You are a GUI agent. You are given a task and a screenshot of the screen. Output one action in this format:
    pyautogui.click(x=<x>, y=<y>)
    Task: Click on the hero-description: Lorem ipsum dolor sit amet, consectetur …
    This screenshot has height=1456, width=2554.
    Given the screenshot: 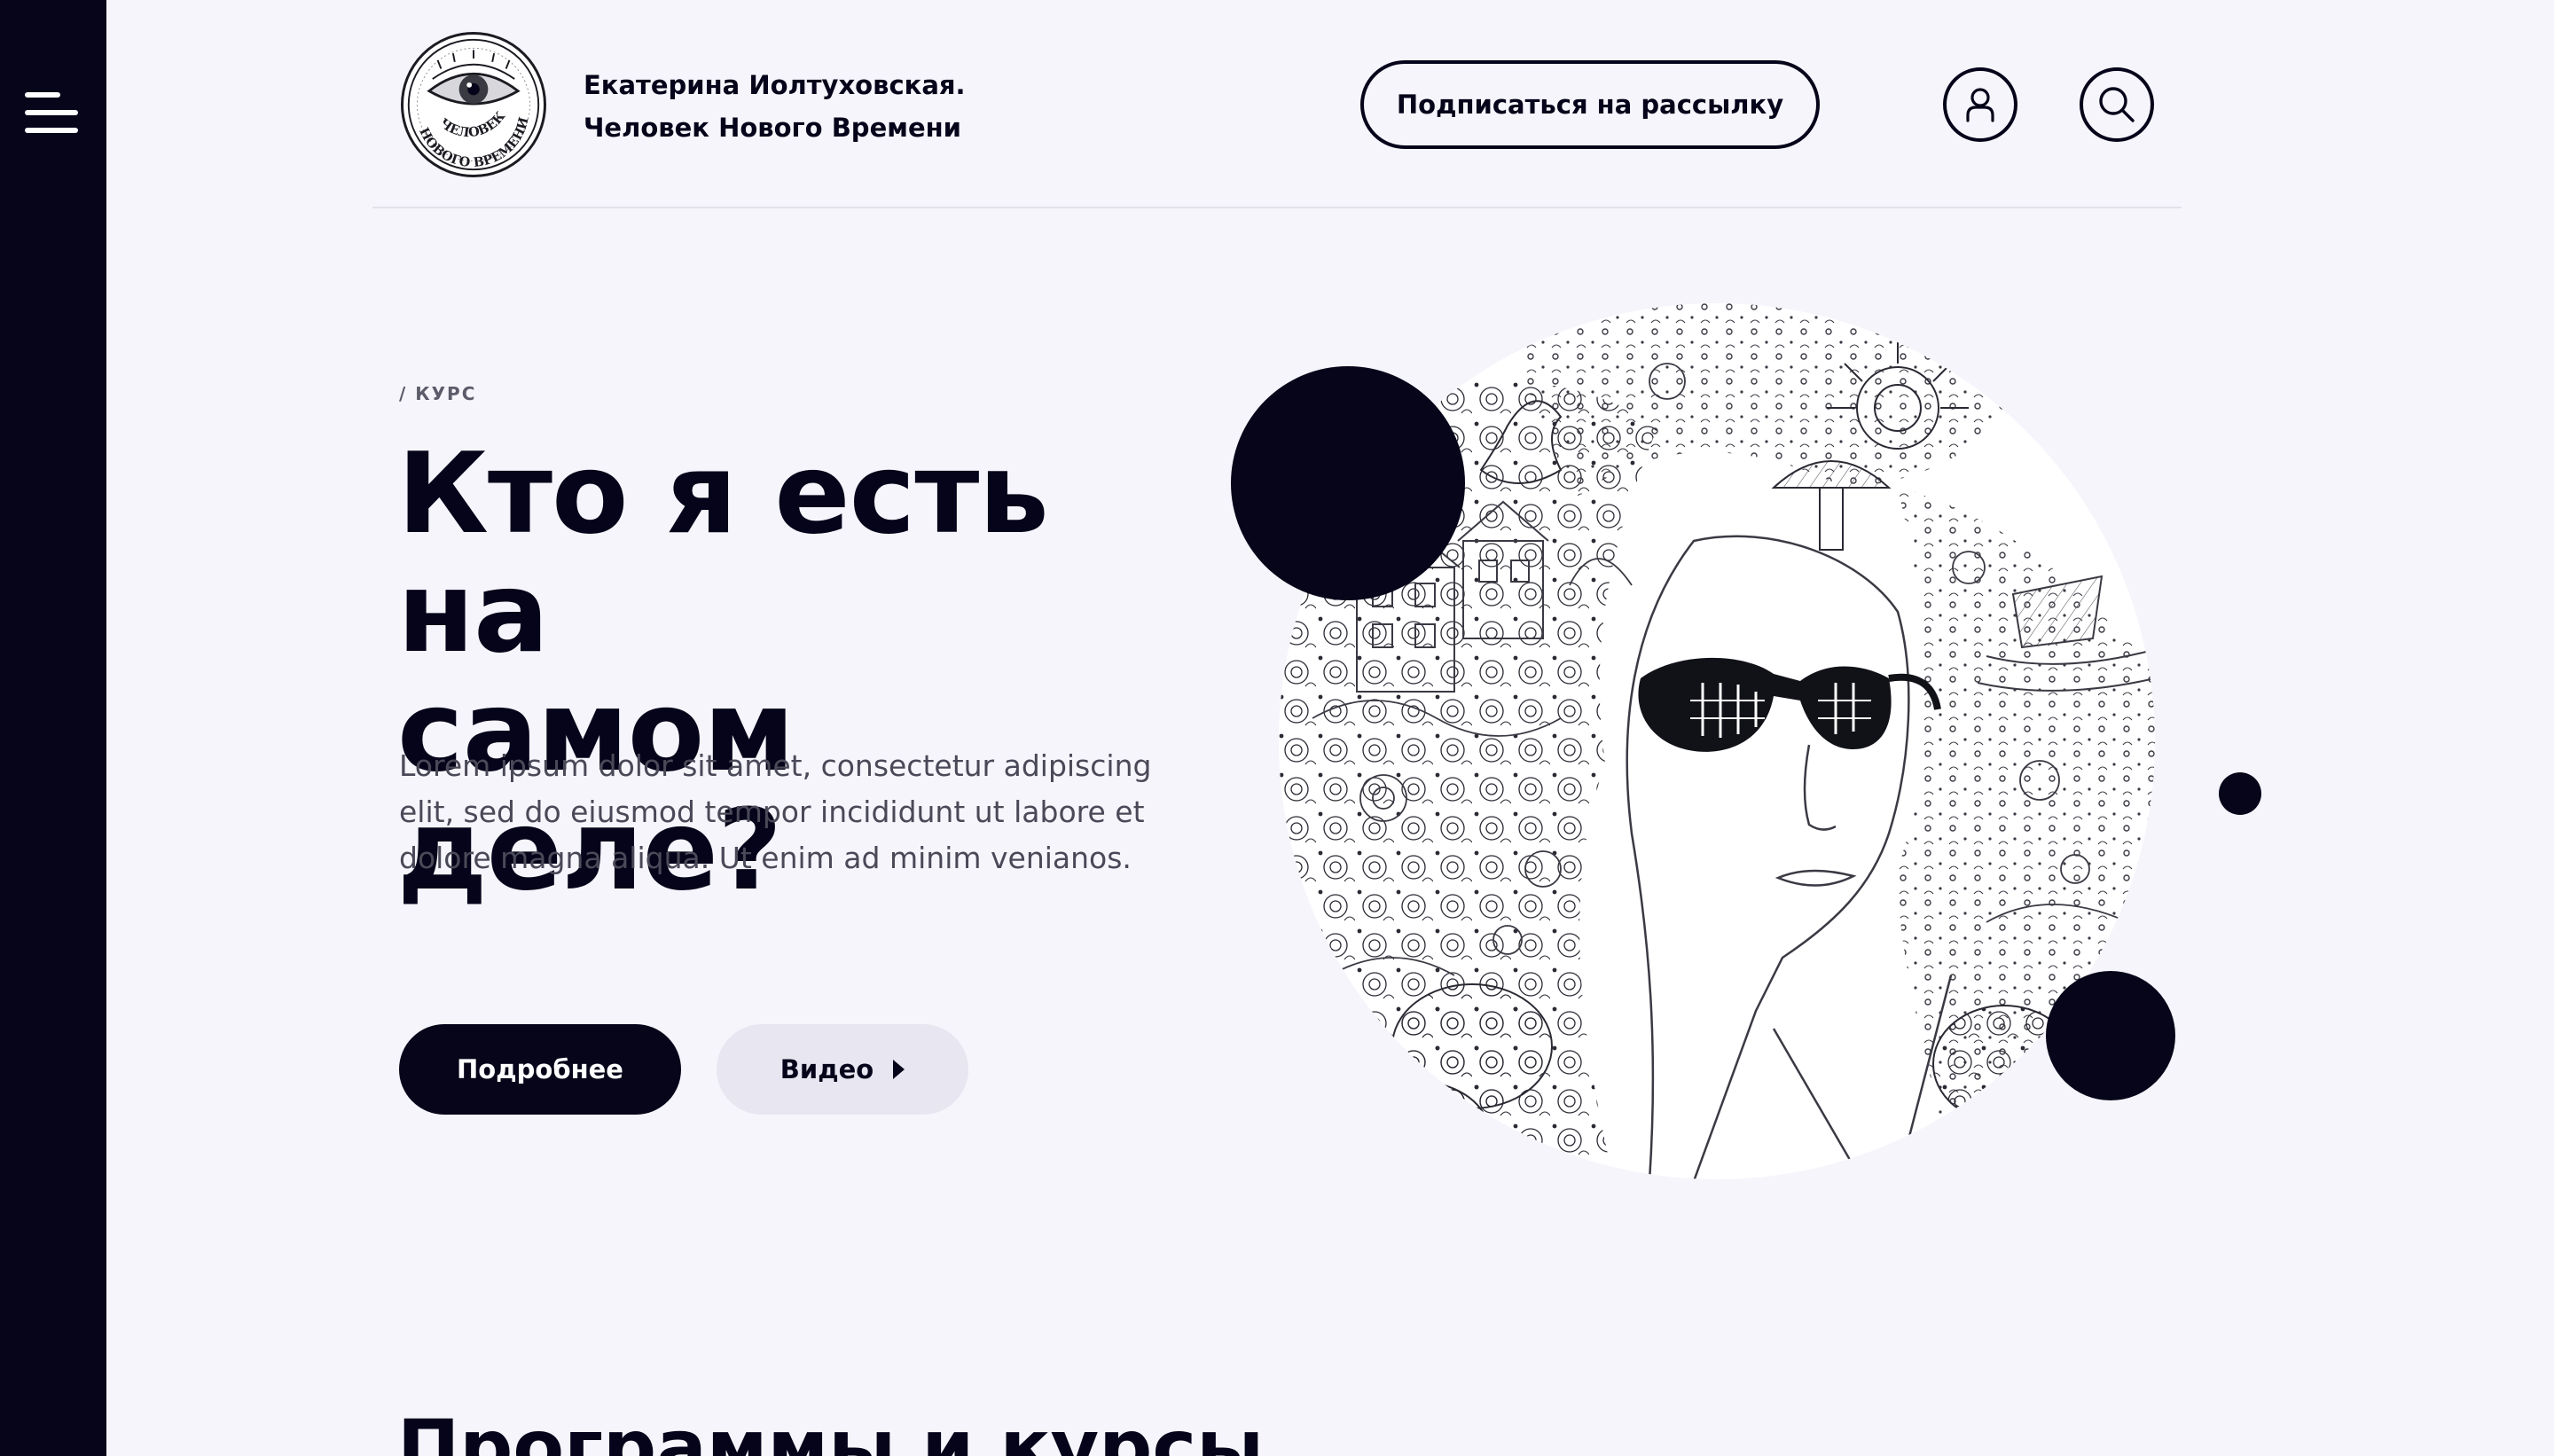 What is the action you would take?
    pyautogui.click(x=780, y=812)
    